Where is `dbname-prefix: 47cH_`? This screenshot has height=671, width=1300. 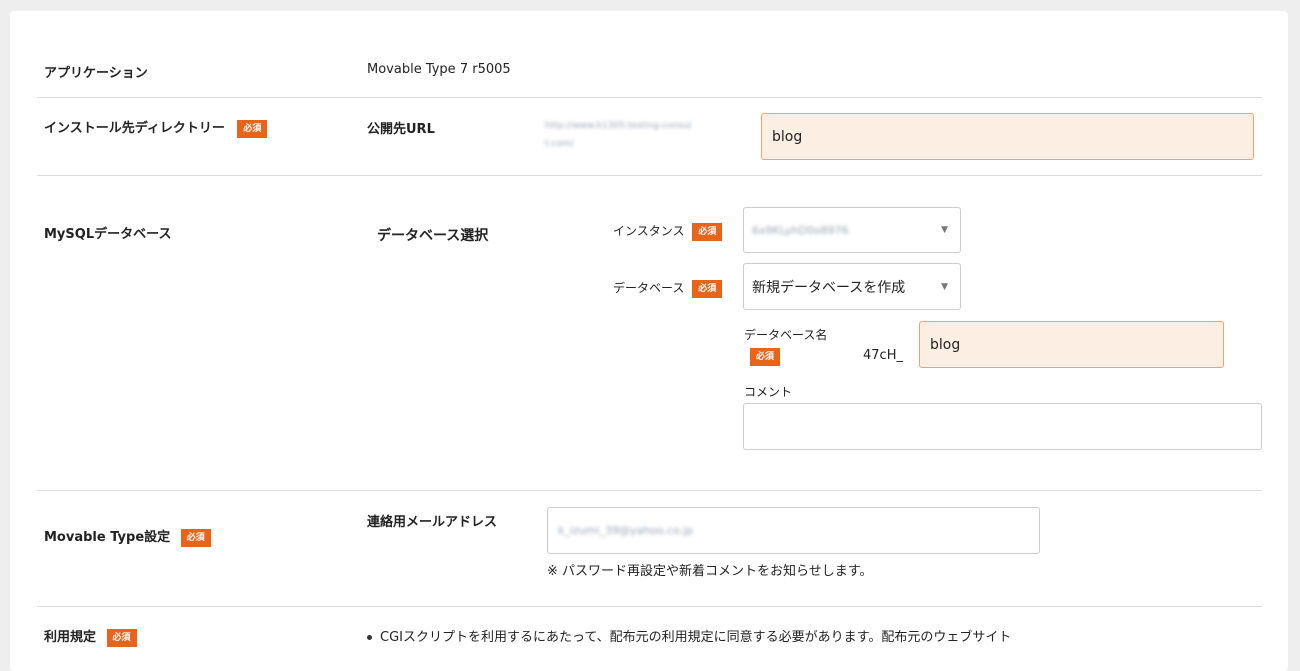 dbname-prefix: 47cH_ is located at coordinates (883, 355).